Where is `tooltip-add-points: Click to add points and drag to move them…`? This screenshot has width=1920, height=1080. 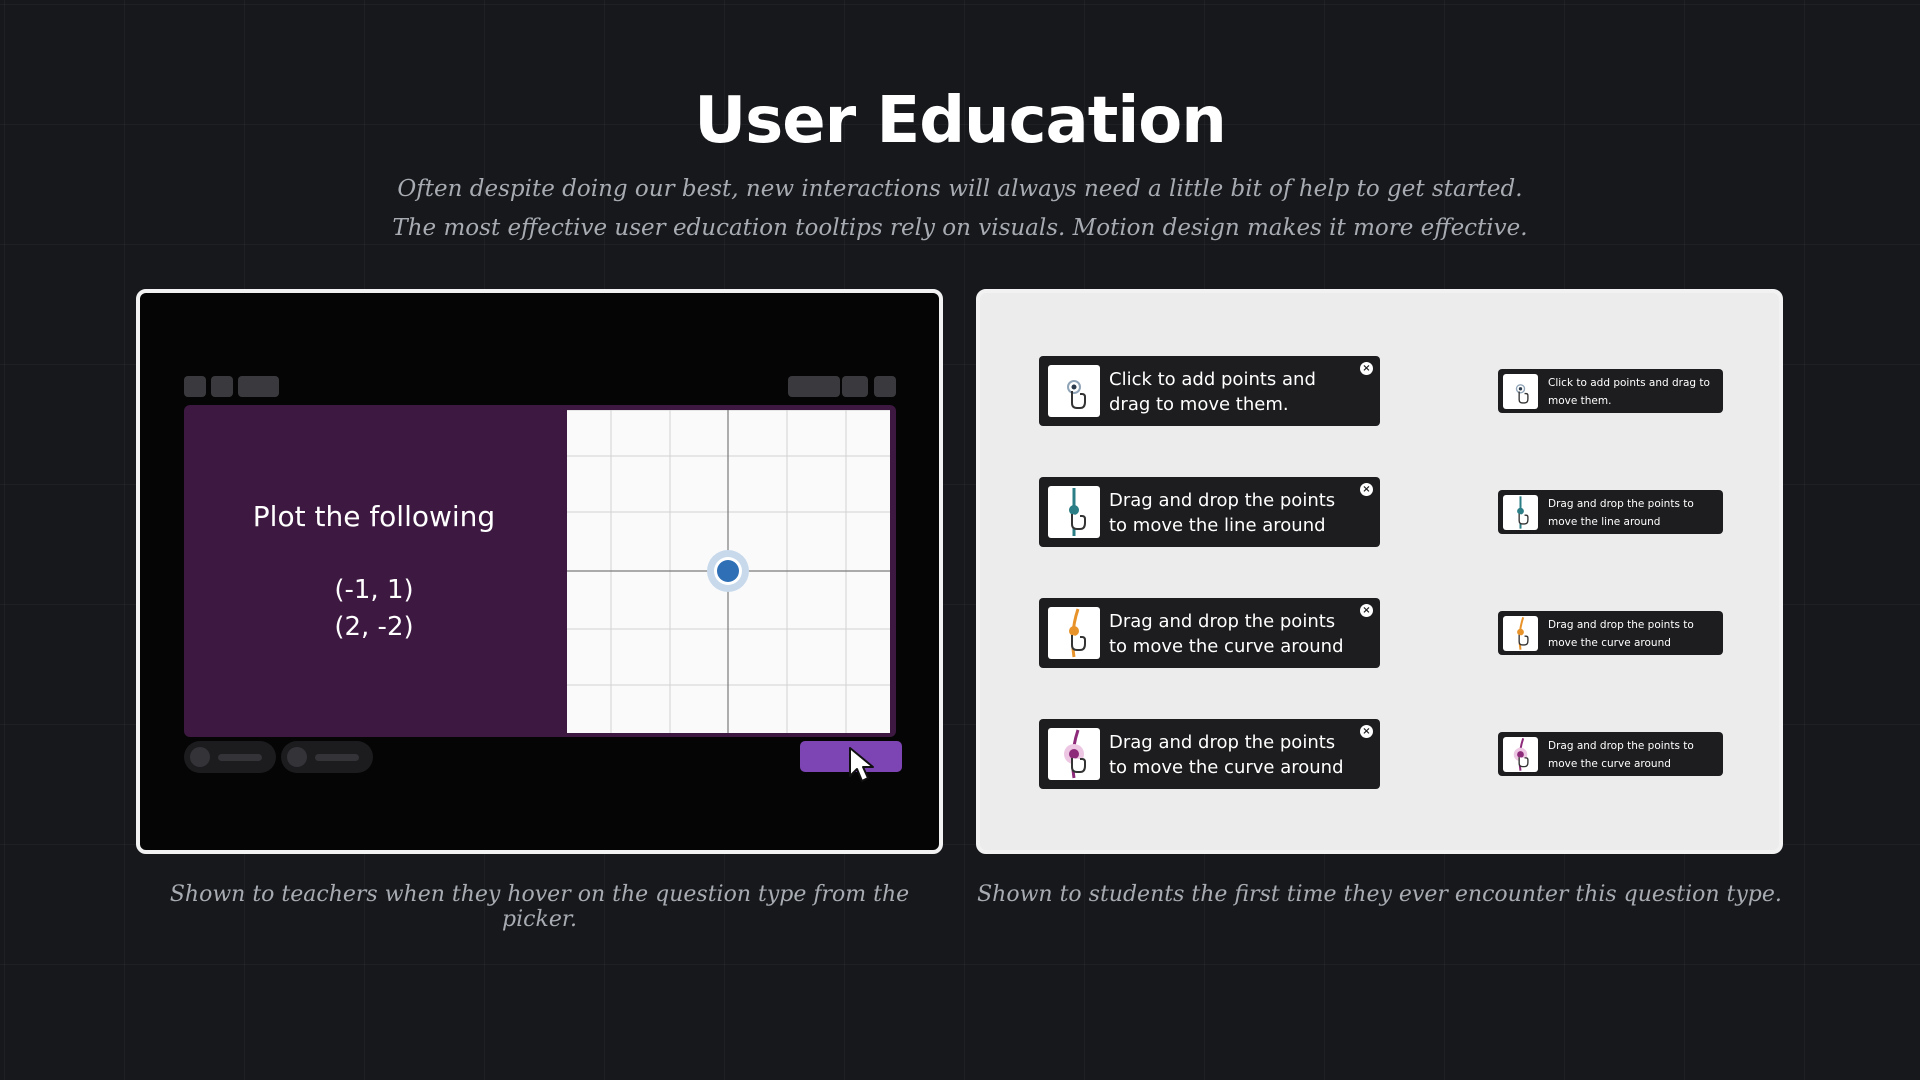 tooltip-add-points: Click to add points and drag to move them… is located at coordinates (1209, 391).